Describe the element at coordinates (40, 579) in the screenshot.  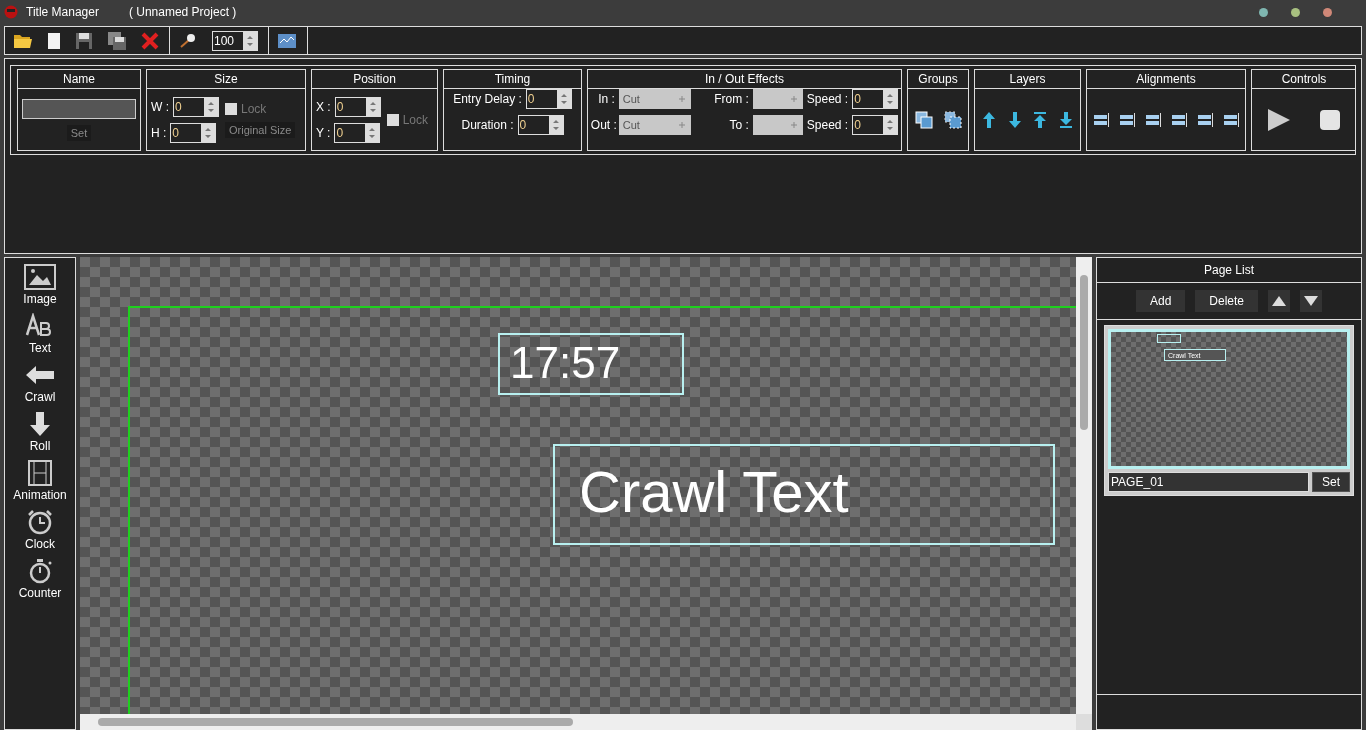
I see `tool-item: Counter` at that location.